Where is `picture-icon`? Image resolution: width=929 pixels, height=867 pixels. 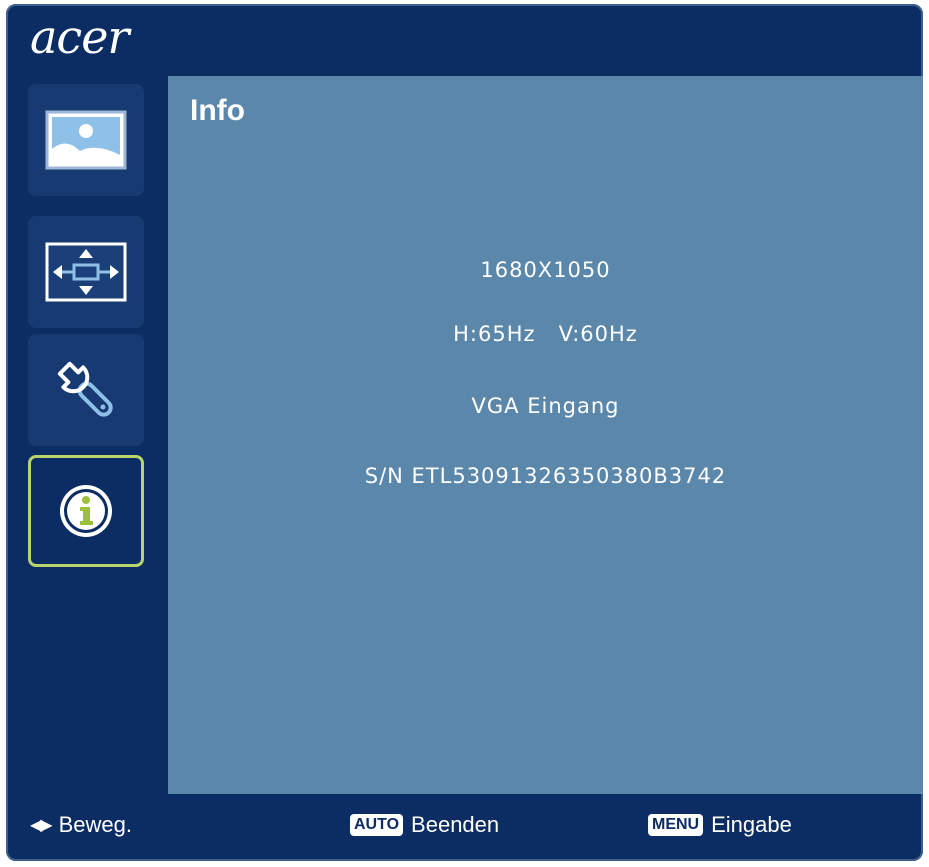 picture-icon is located at coordinates (86, 140).